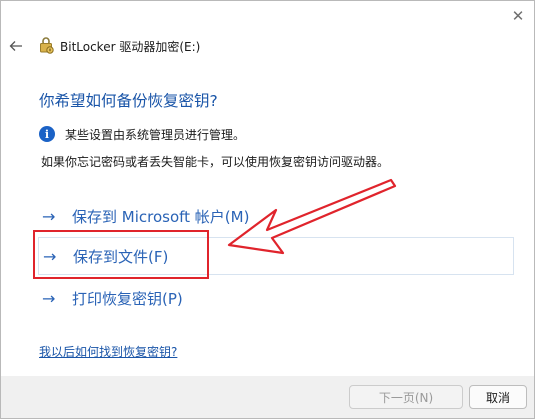  I want to click on option-save-microsoft-account: → 保存到 Microsoft 帐户(M), so click(276, 216).